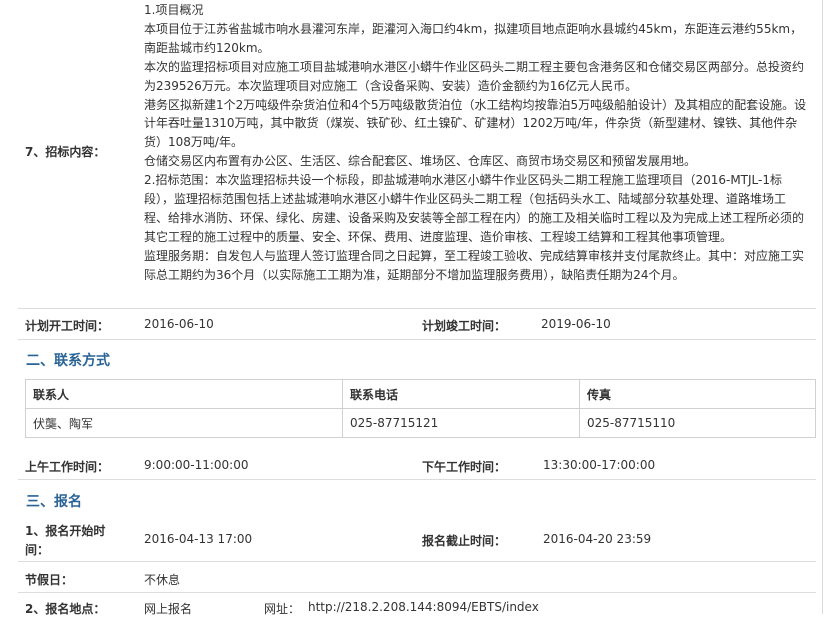 This screenshot has width=835, height=617. Describe the element at coordinates (168, 609) in the screenshot. I see `signup-location-value: 网上报名` at that location.